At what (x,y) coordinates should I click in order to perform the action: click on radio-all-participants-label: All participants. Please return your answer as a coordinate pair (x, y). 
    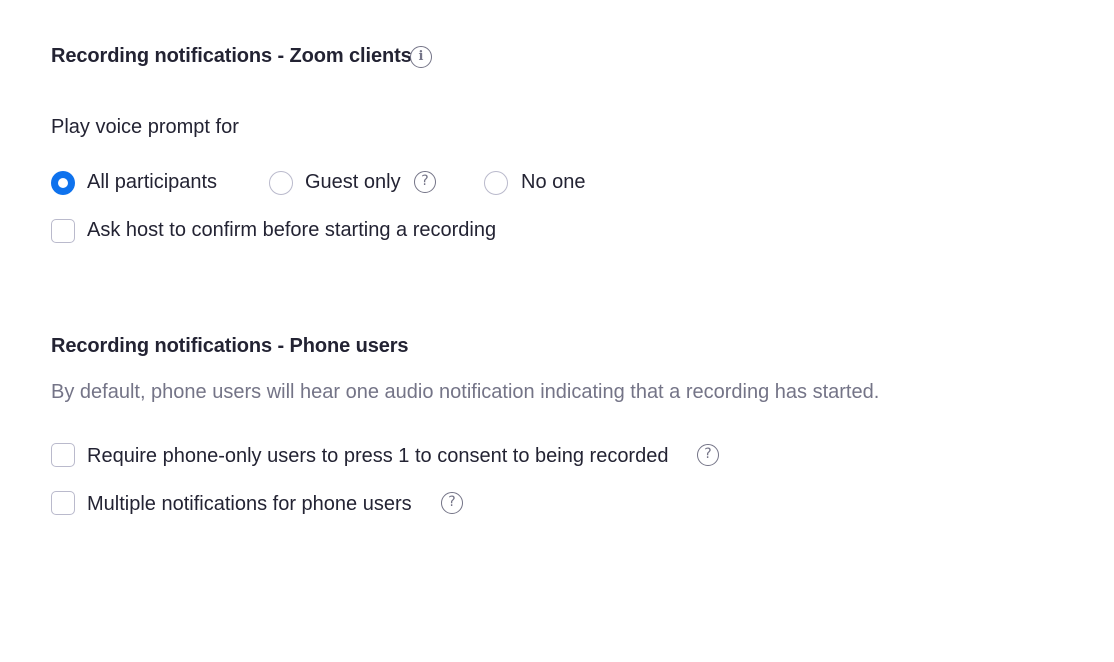
    Looking at the image, I should click on (152, 182).